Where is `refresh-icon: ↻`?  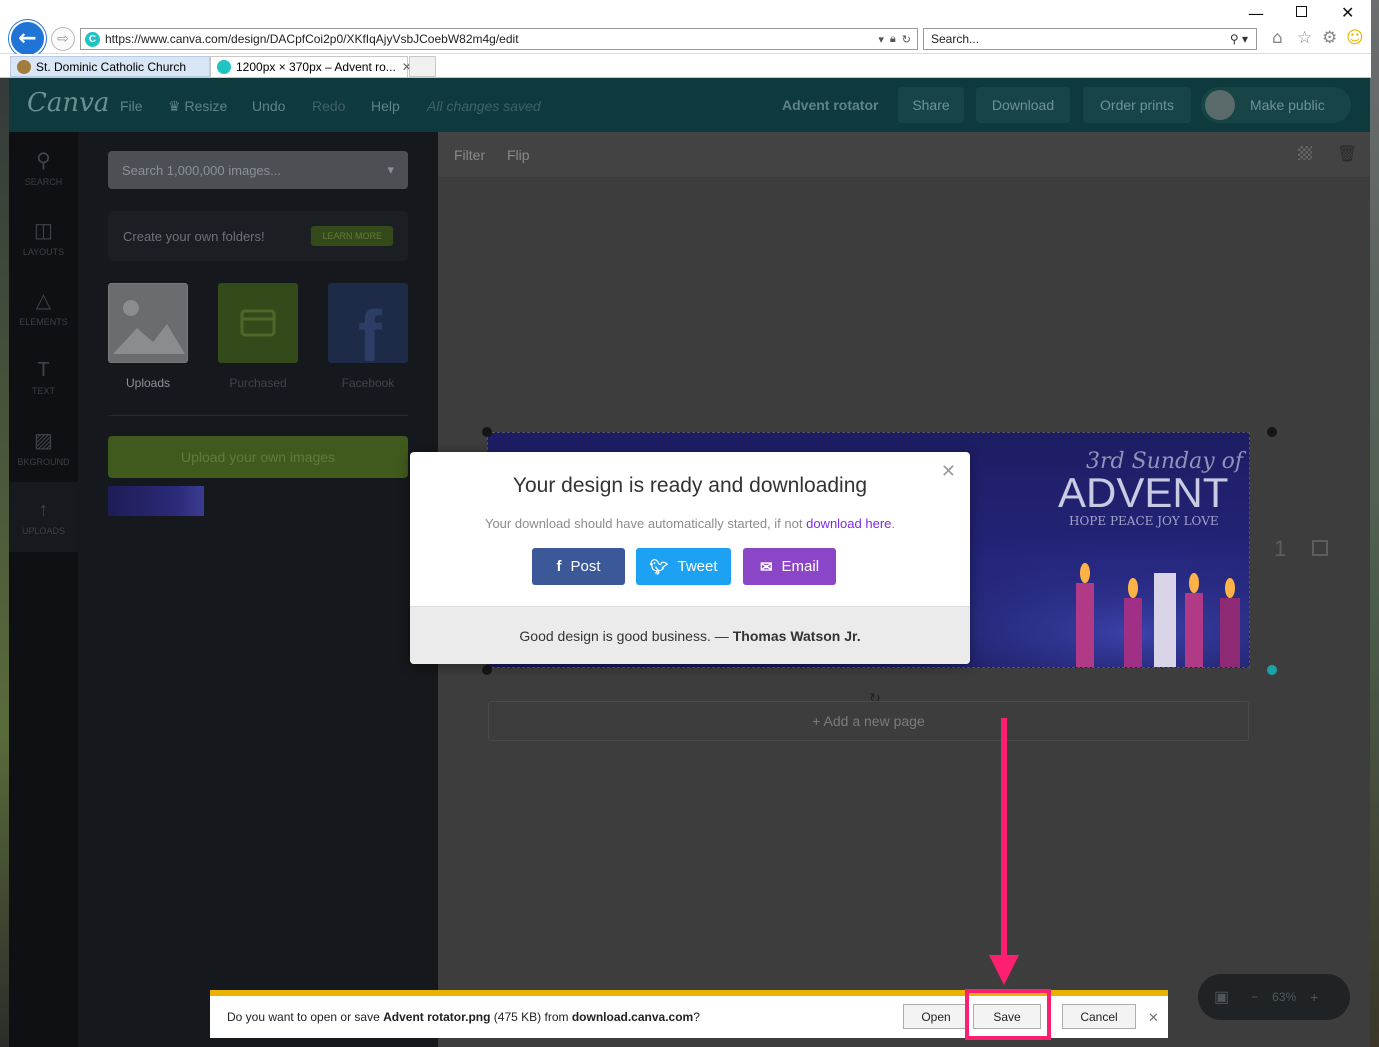
refresh-icon: ↻ is located at coordinates (906, 39).